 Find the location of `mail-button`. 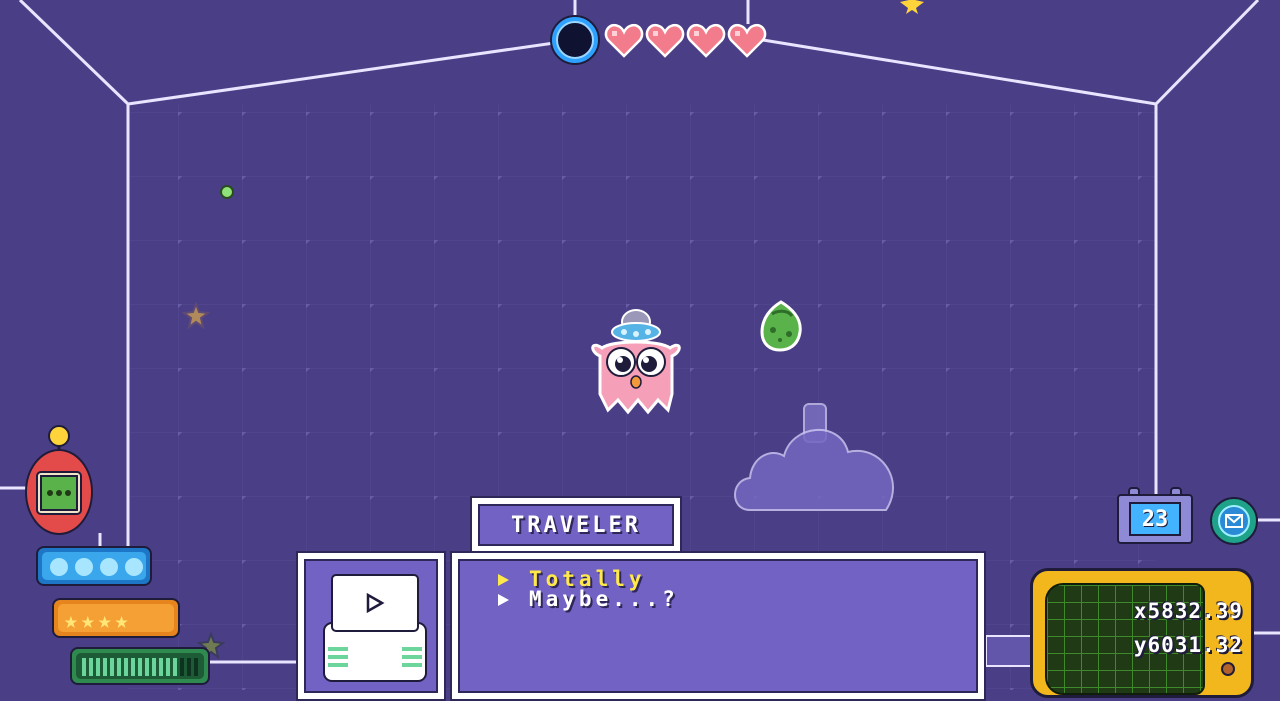

mail-button is located at coordinates (1234, 521).